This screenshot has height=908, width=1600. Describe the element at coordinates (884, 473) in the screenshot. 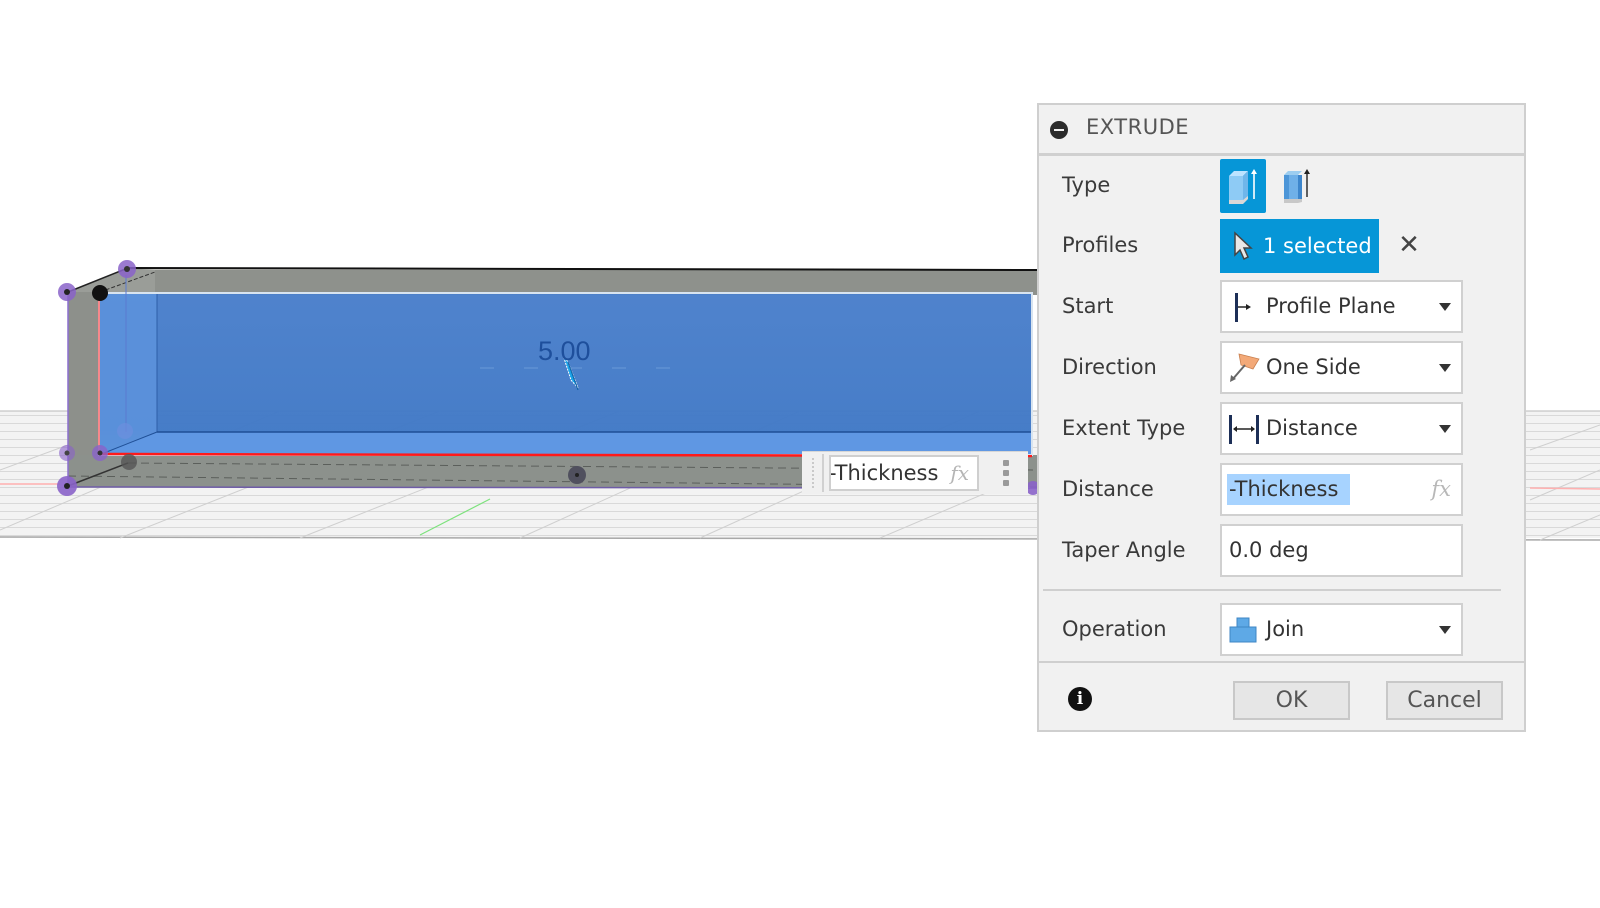

I see `floating-distance-value: -Thickness` at that location.